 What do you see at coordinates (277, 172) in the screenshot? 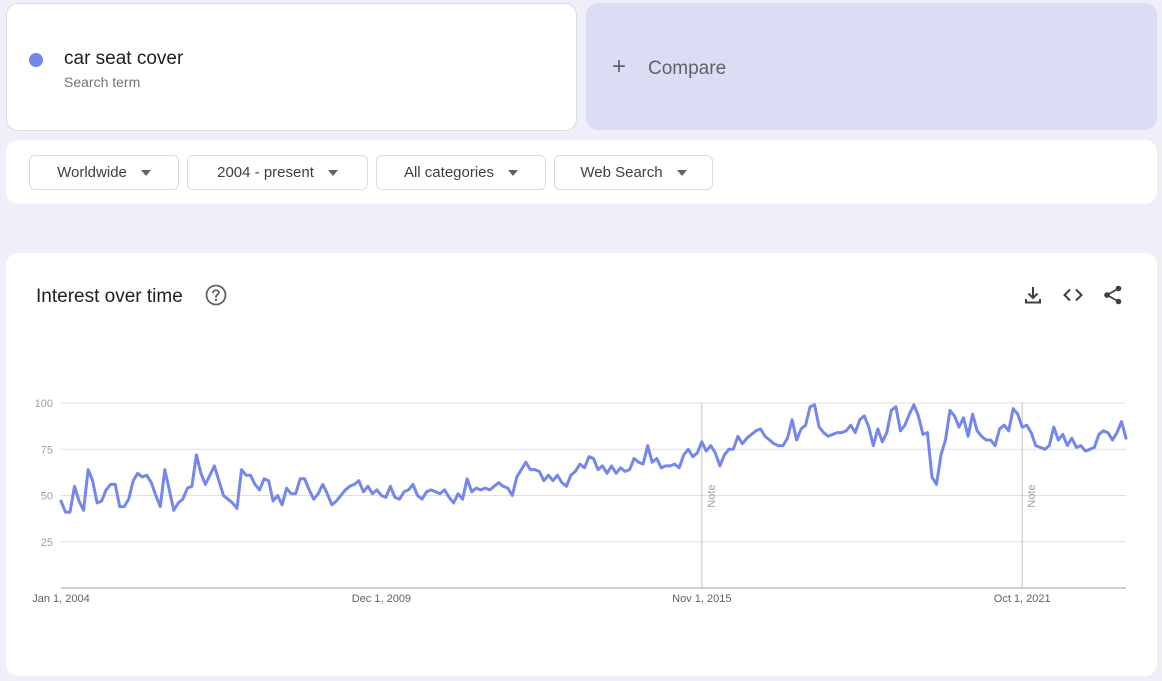
I see `time-range-filter: 2004 - present` at bounding box center [277, 172].